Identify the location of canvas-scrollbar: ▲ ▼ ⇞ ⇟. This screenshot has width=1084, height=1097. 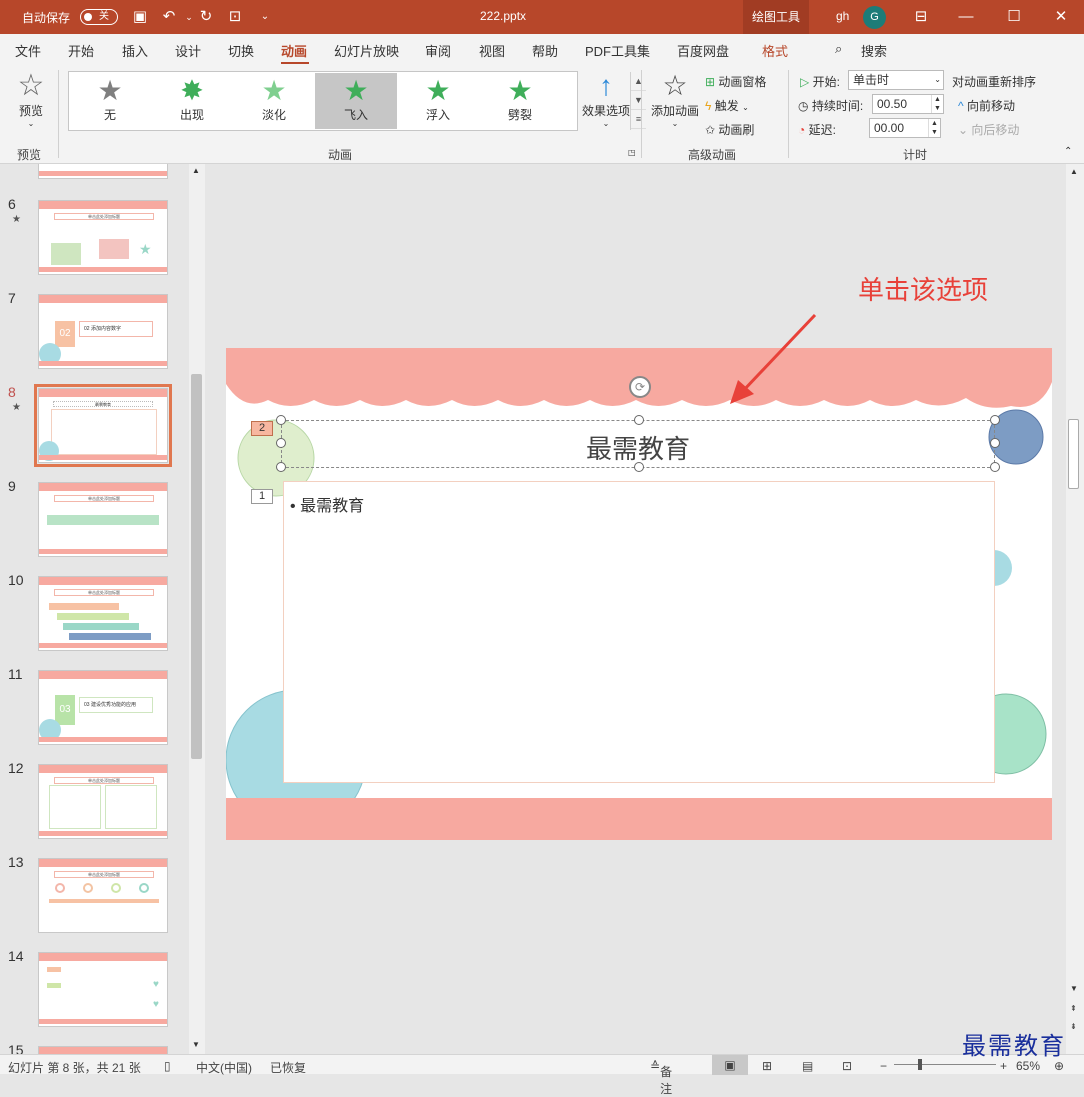
(1075, 609).